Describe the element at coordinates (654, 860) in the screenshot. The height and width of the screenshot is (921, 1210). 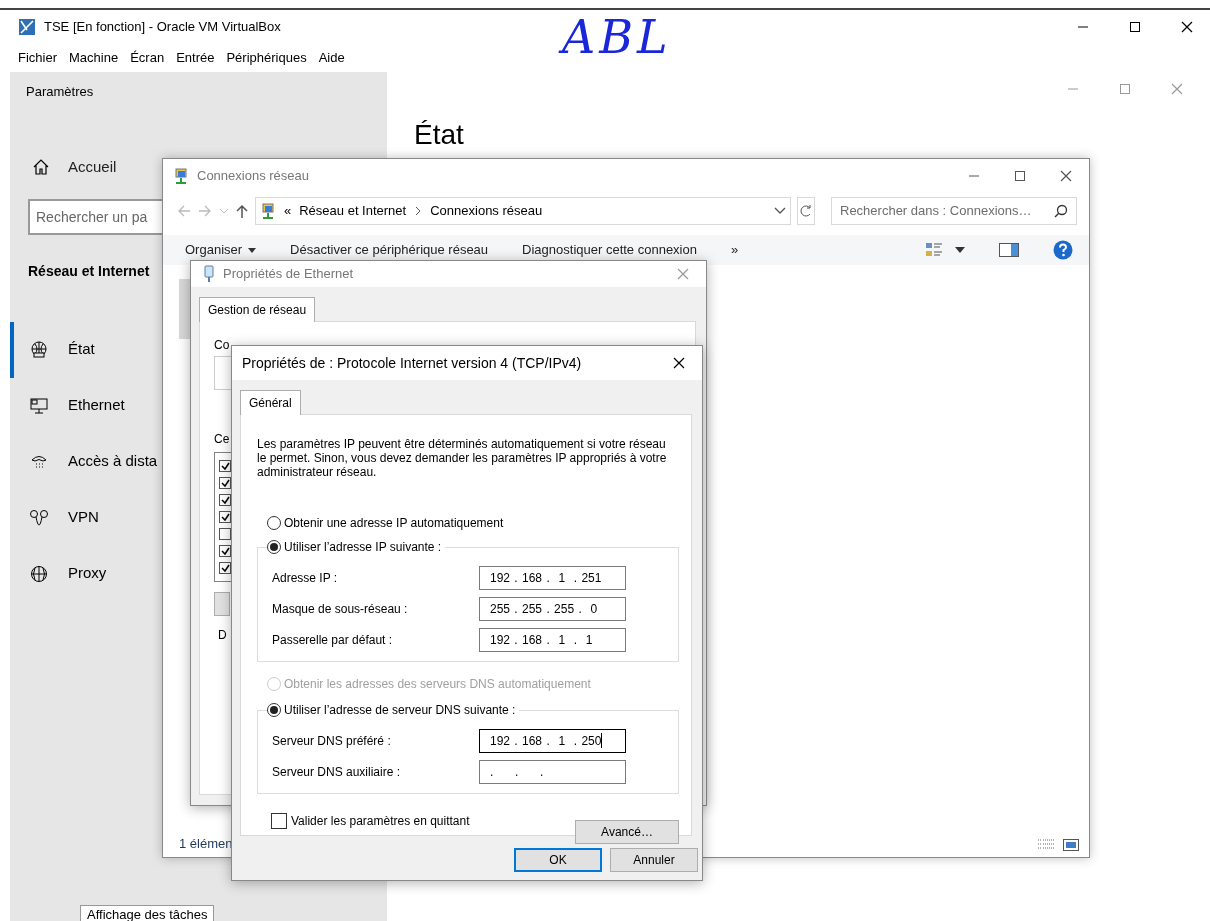
I see `dialog-button: Annuler` at that location.